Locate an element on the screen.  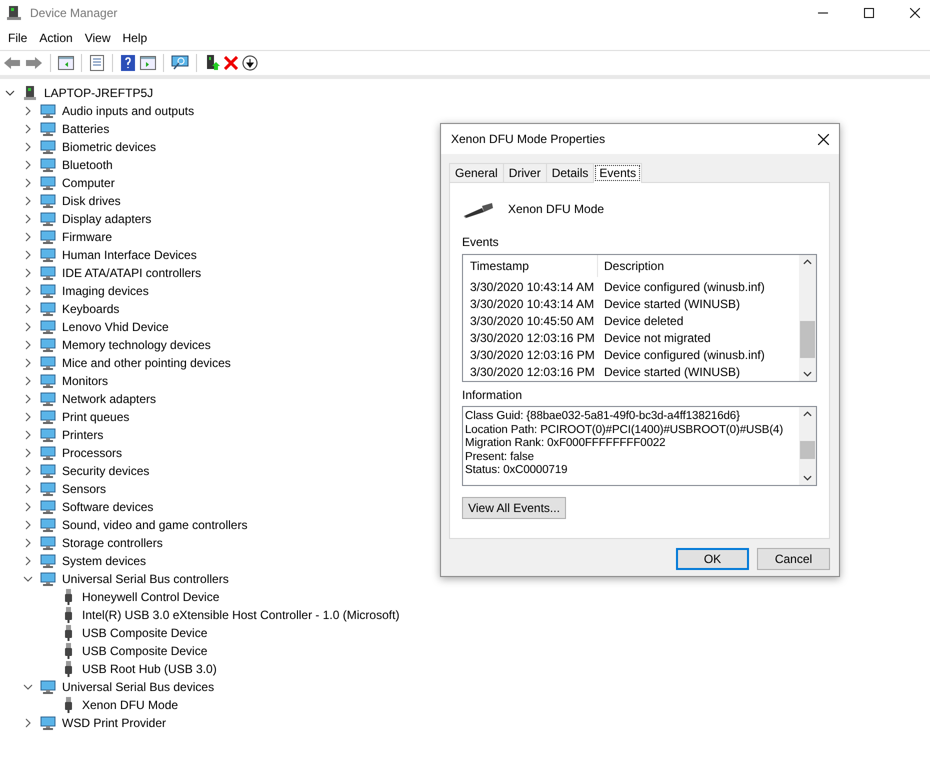
tree-item: Intel(R) USB 3.0 eXtensible Host Controller - 1.0 (Microsoft) is located at coordinates (241, 615).